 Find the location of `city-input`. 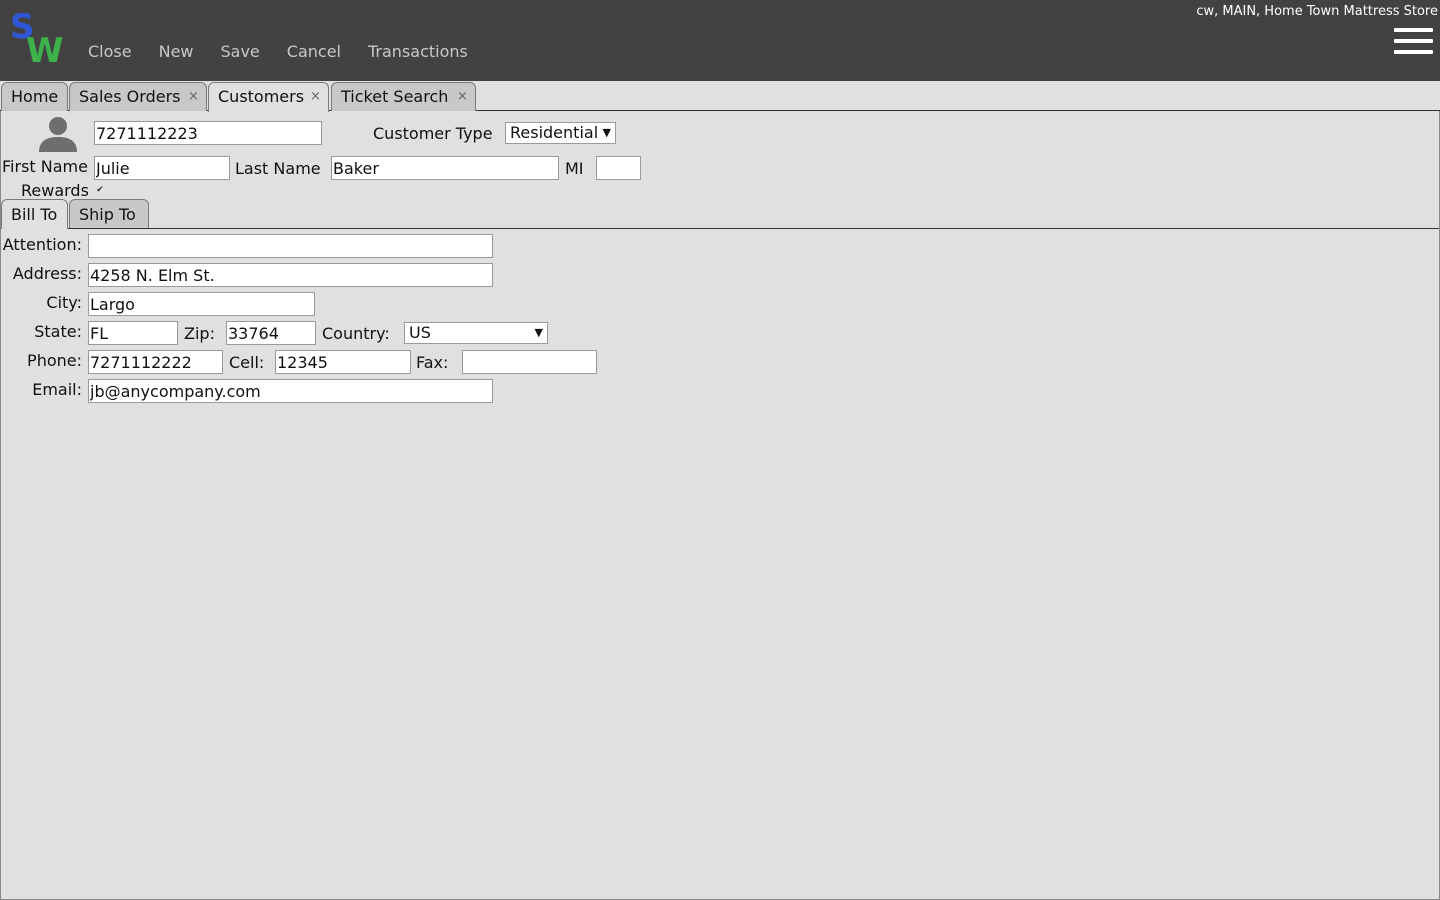

city-input is located at coordinates (201, 304).